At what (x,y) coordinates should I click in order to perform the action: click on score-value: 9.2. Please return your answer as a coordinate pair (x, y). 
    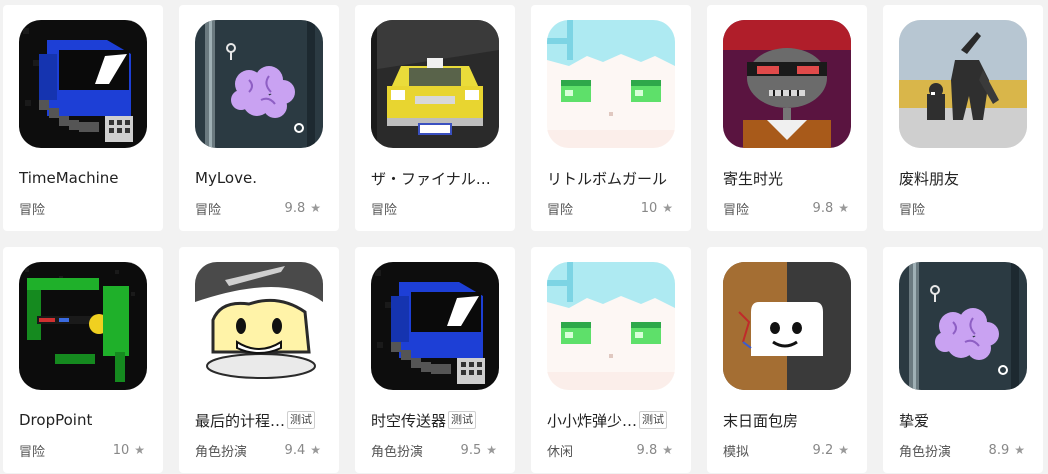
    Looking at the image, I should click on (823, 450).